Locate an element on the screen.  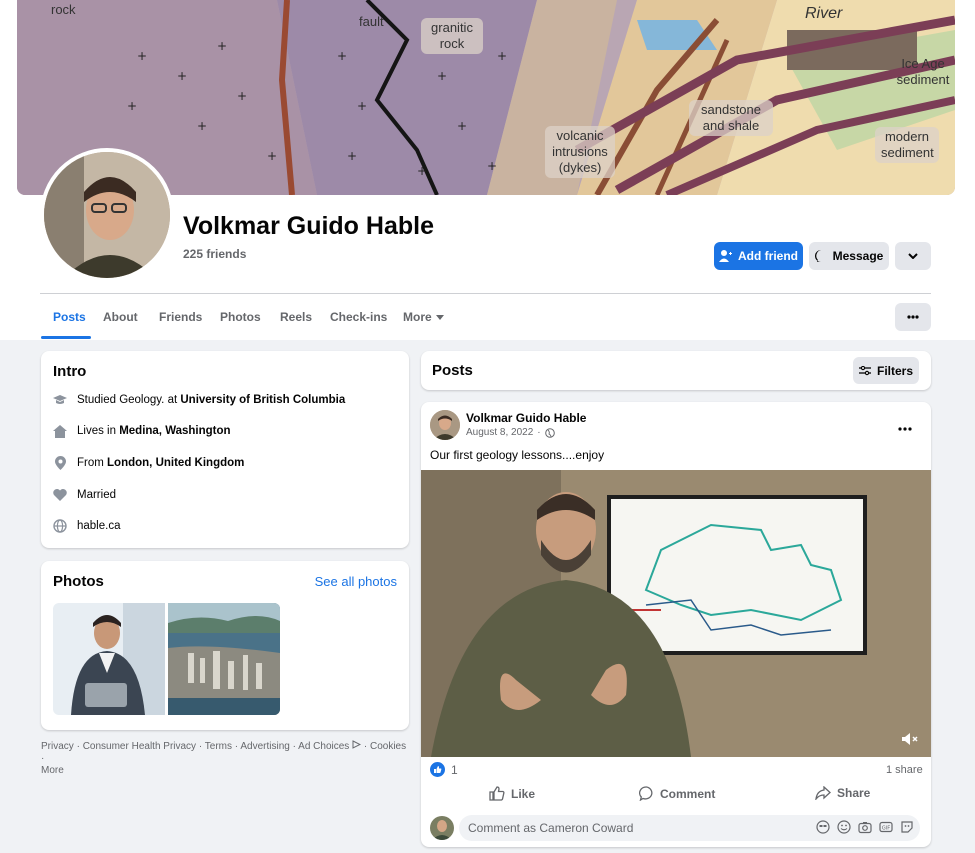
chevron-down-icon is located at coordinates (913, 256).